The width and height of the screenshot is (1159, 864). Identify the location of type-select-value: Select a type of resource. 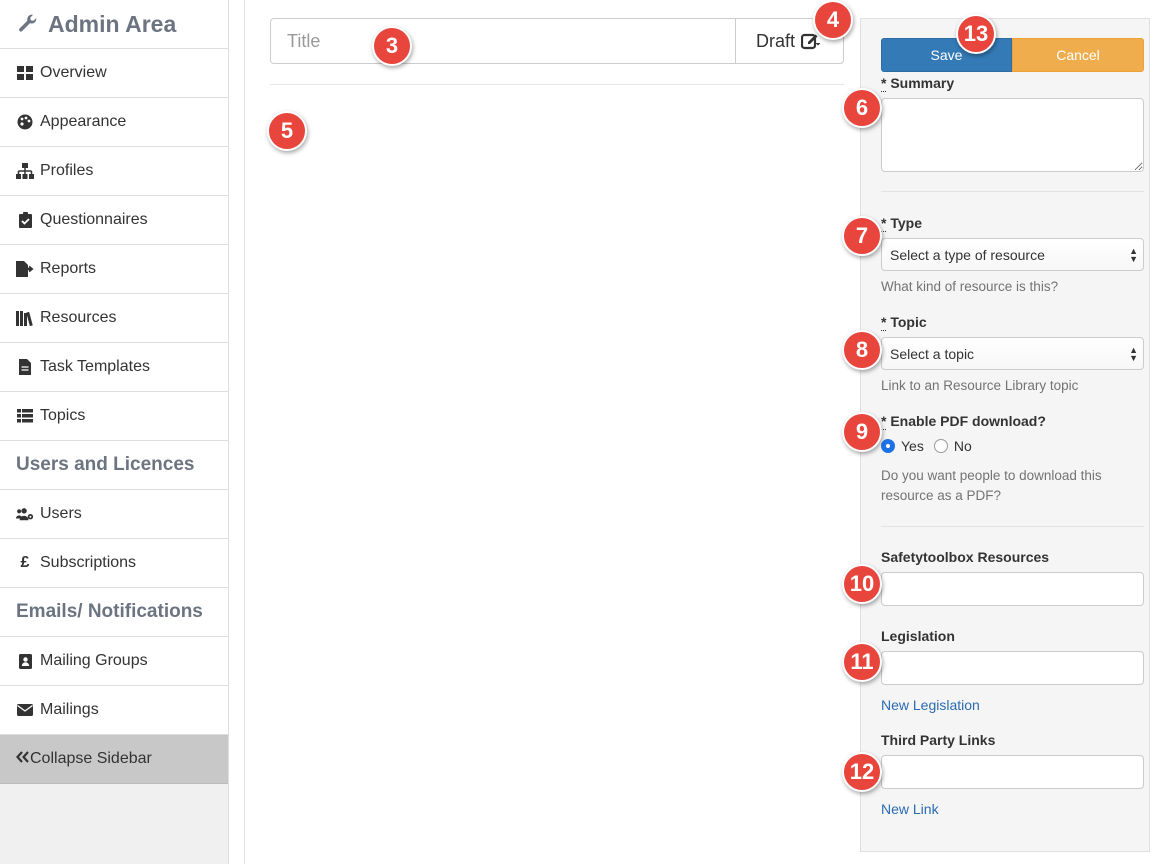
(967, 254).